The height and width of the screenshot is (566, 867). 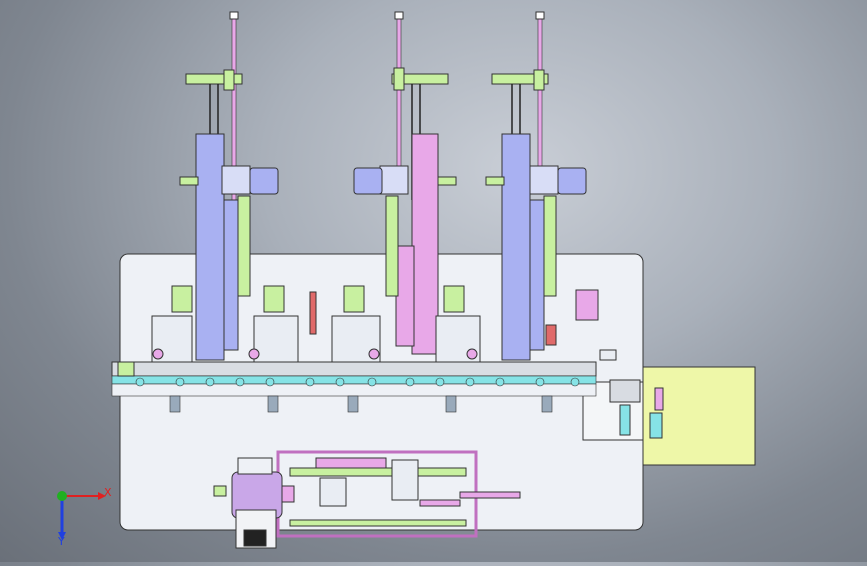 What do you see at coordinates (516, 247) in the screenshot?
I see `blue-column-right` at bounding box center [516, 247].